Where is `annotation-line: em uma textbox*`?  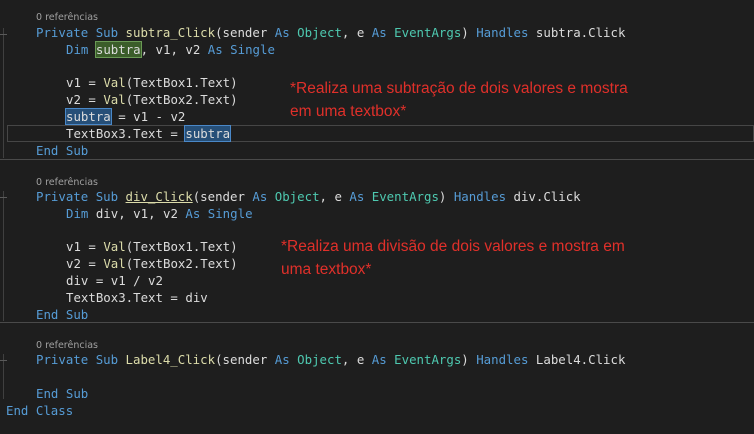
annotation-line: em uma textbox* is located at coordinates (348, 111).